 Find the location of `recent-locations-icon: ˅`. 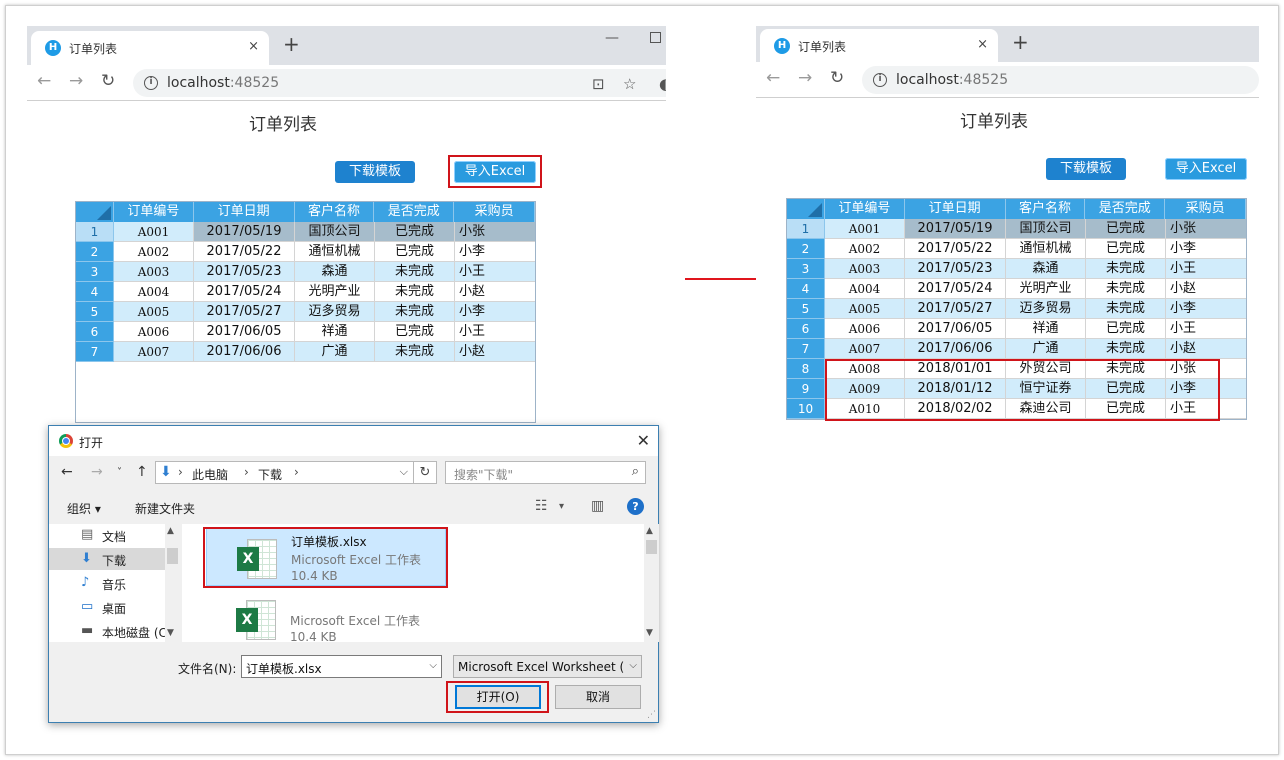

recent-locations-icon: ˅ is located at coordinates (119, 472).